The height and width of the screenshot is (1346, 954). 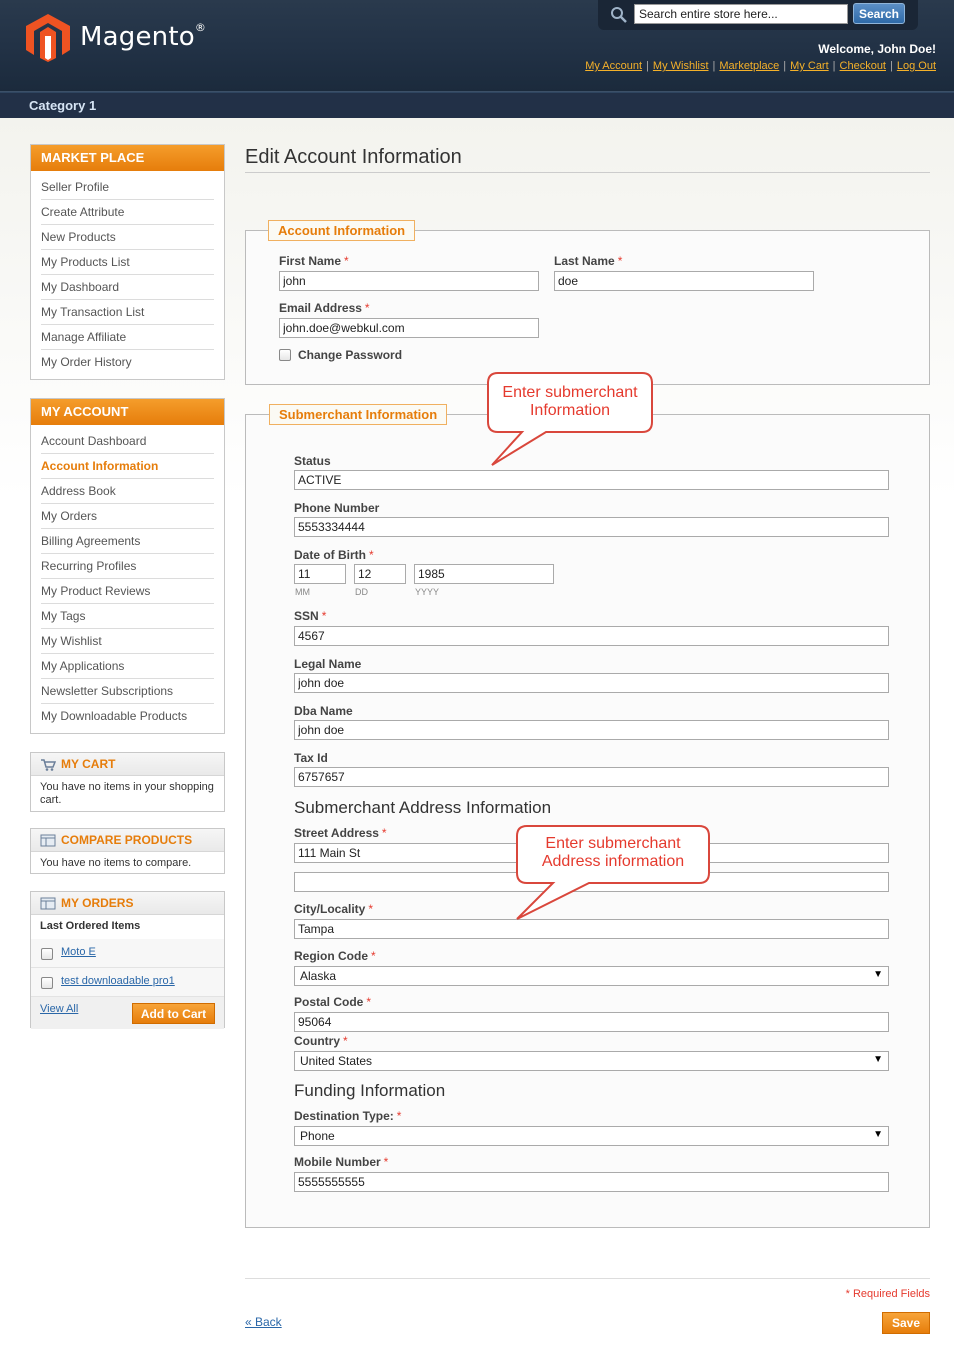 I want to click on account-item: Account Dashboard, so click(x=127, y=441).